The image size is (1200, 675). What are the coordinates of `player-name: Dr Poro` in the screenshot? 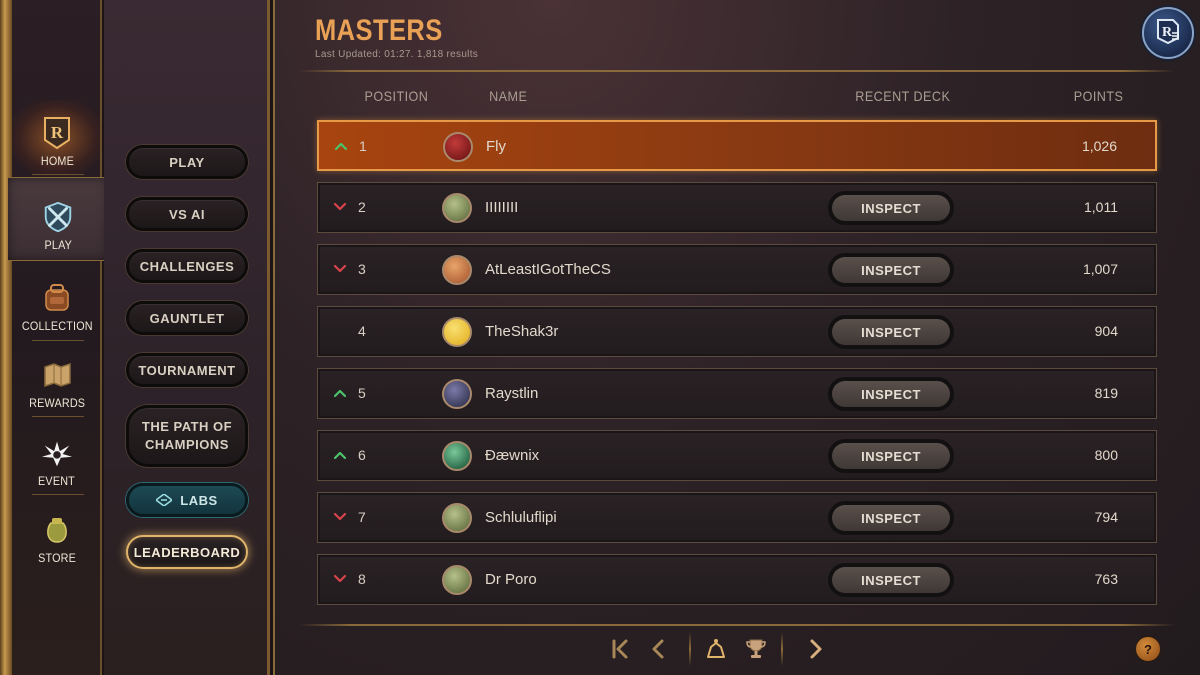 It's located at (511, 579).